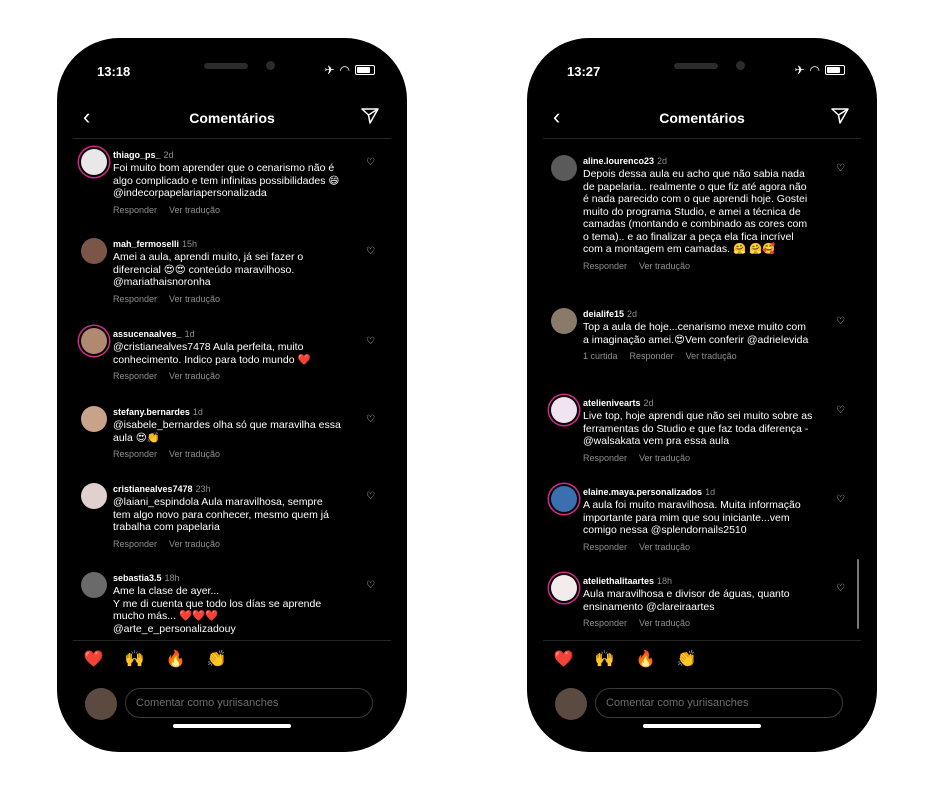  What do you see at coordinates (612, 403) in the screenshot?
I see `comment-username: atelienivearts` at bounding box center [612, 403].